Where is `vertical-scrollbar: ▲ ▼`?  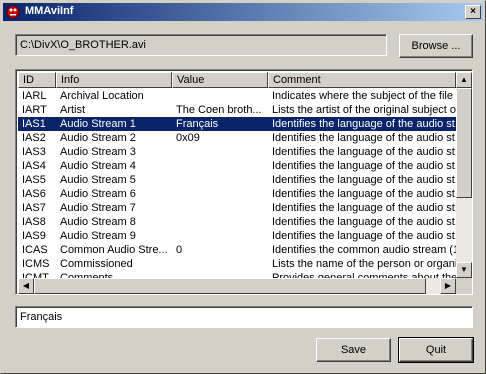
vertical-scrollbar: ▲ ▼ is located at coordinates (464, 175).